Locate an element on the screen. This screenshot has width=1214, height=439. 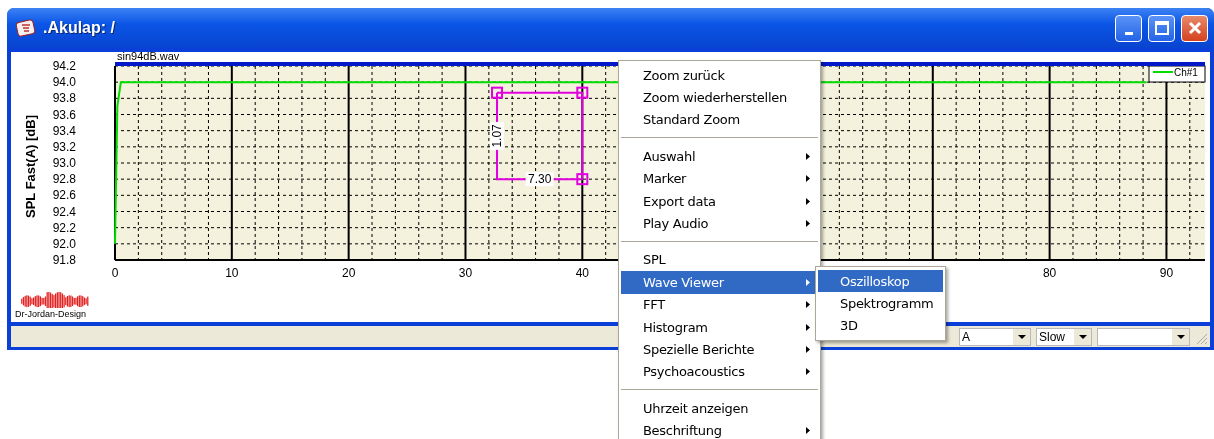
y-tick-label: 94.2 is located at coordinates (64, 66).